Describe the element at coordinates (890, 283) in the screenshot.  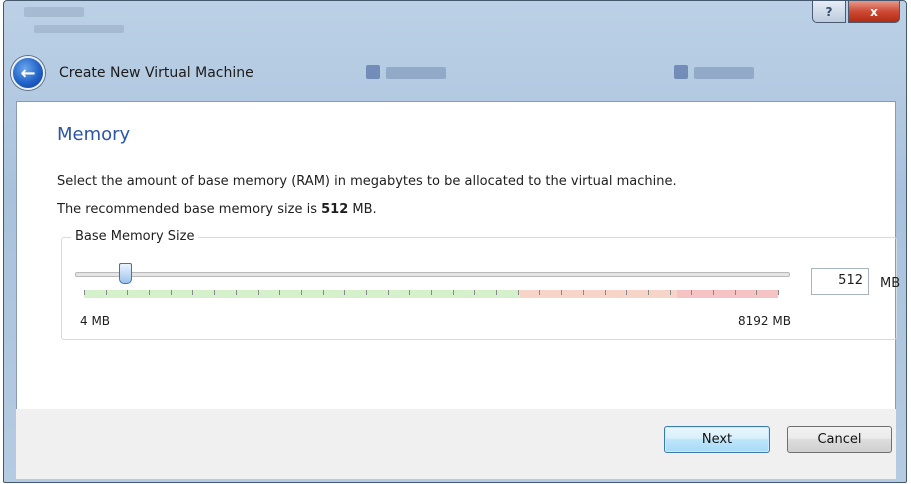
I see `memory-unit-label: MB` at that location.